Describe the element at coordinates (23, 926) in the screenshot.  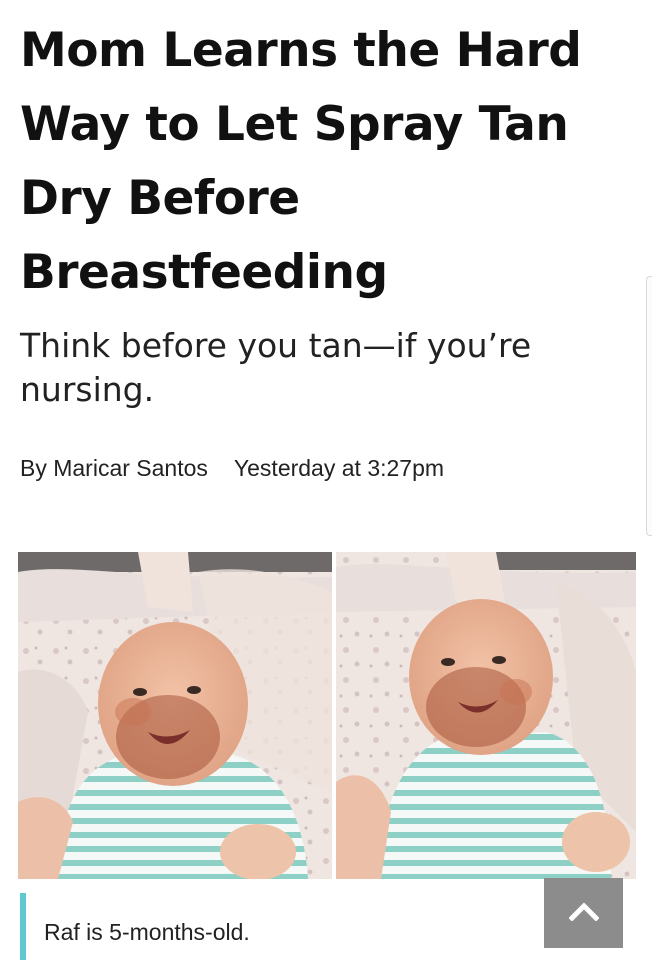
I see `caption-accent-bar` at that location.